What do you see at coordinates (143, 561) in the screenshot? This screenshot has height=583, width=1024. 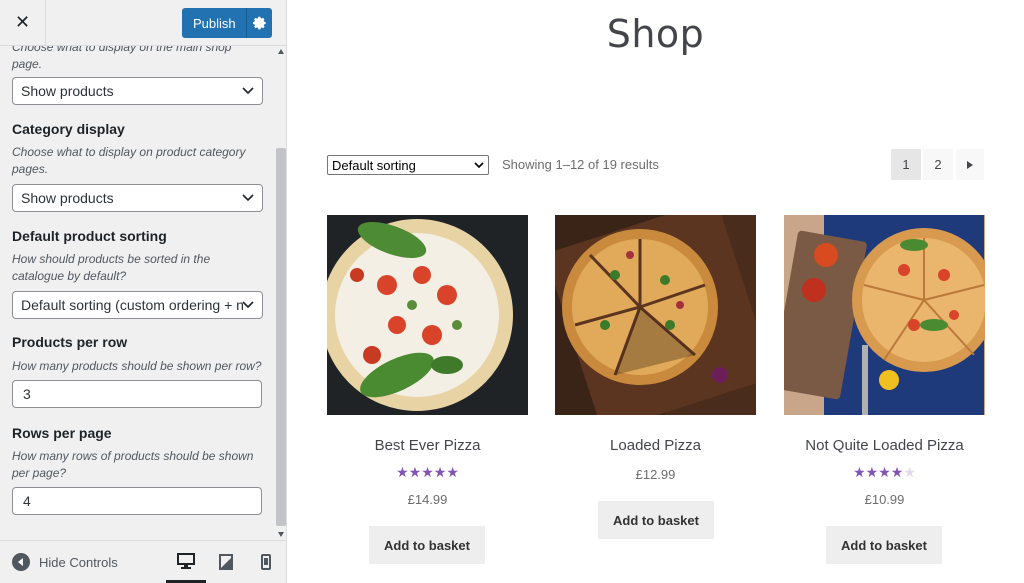 I see `customizer-footer: Hide Controls` at bounding box center [143, 561].